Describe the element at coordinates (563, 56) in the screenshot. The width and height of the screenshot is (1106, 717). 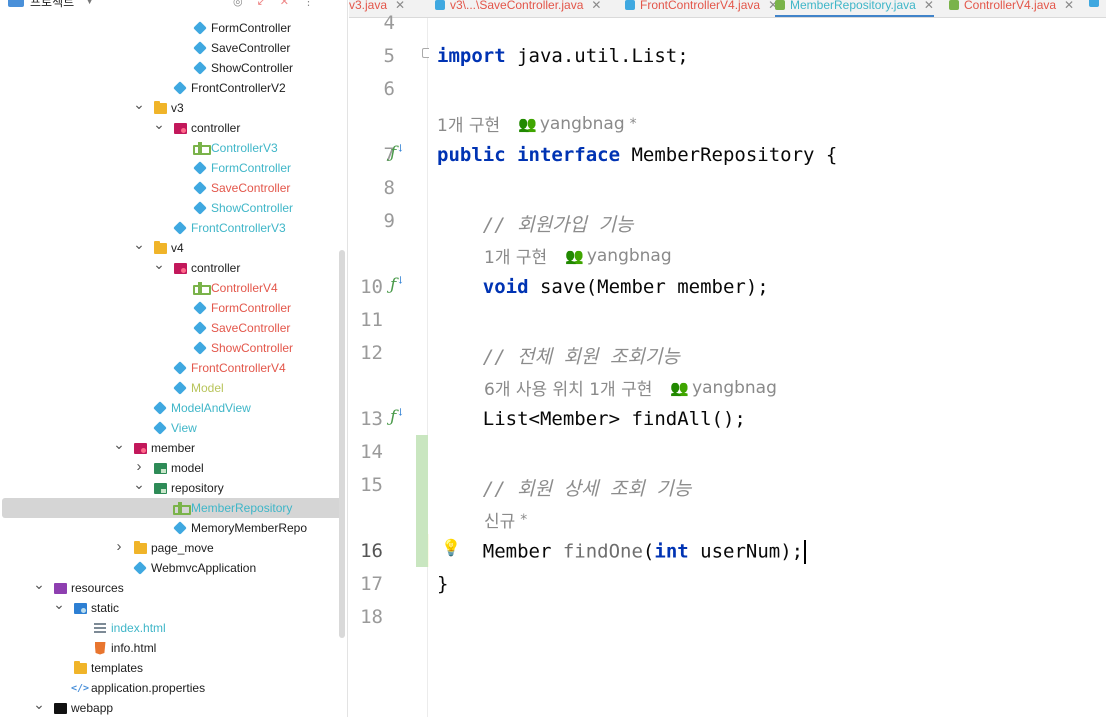
I see `code-line-5: import java.util.List;` at that location.